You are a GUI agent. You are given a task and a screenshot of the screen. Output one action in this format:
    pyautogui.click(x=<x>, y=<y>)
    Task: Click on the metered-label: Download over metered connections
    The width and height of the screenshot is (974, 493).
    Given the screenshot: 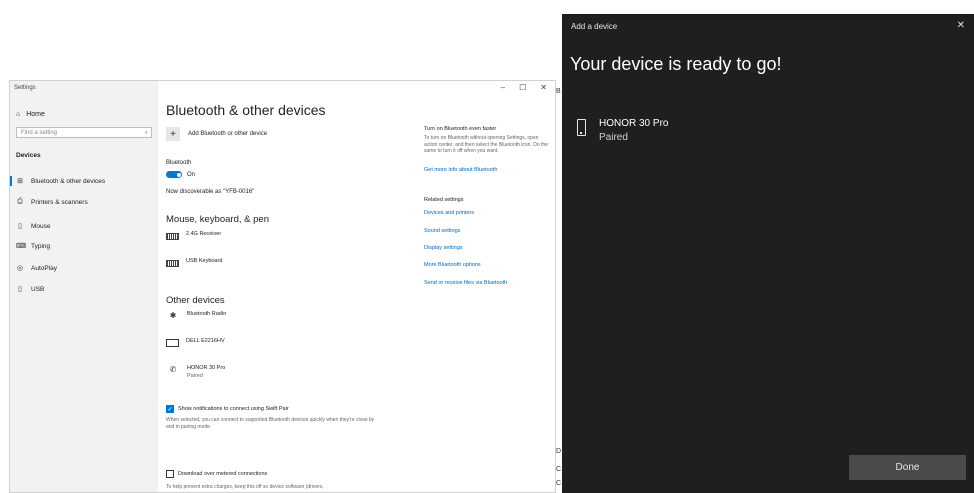 What is the action you would take?
    pyautogui.click(x=223, y=474)
    